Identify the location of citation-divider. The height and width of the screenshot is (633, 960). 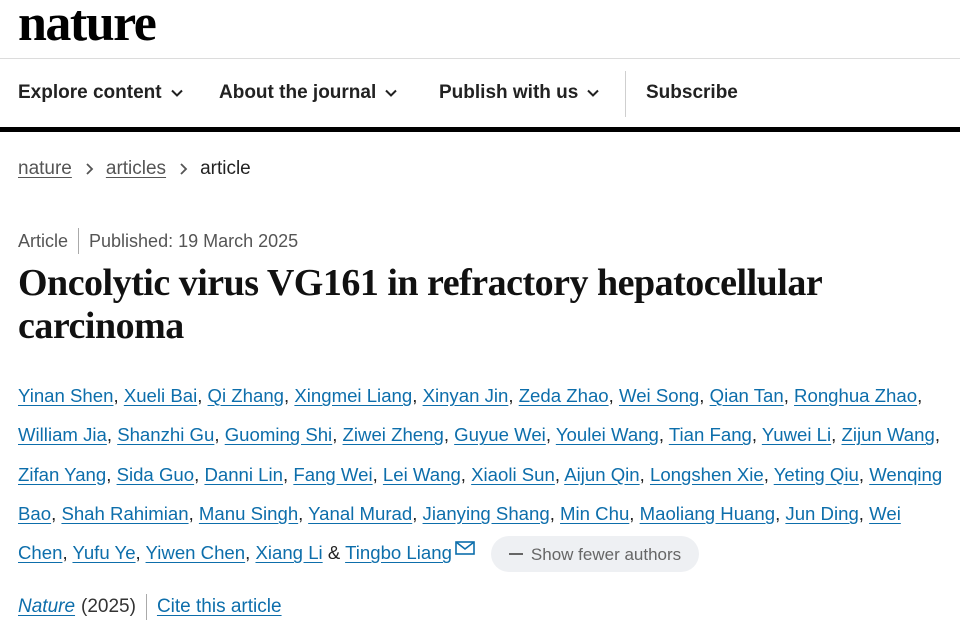
(146, 607).